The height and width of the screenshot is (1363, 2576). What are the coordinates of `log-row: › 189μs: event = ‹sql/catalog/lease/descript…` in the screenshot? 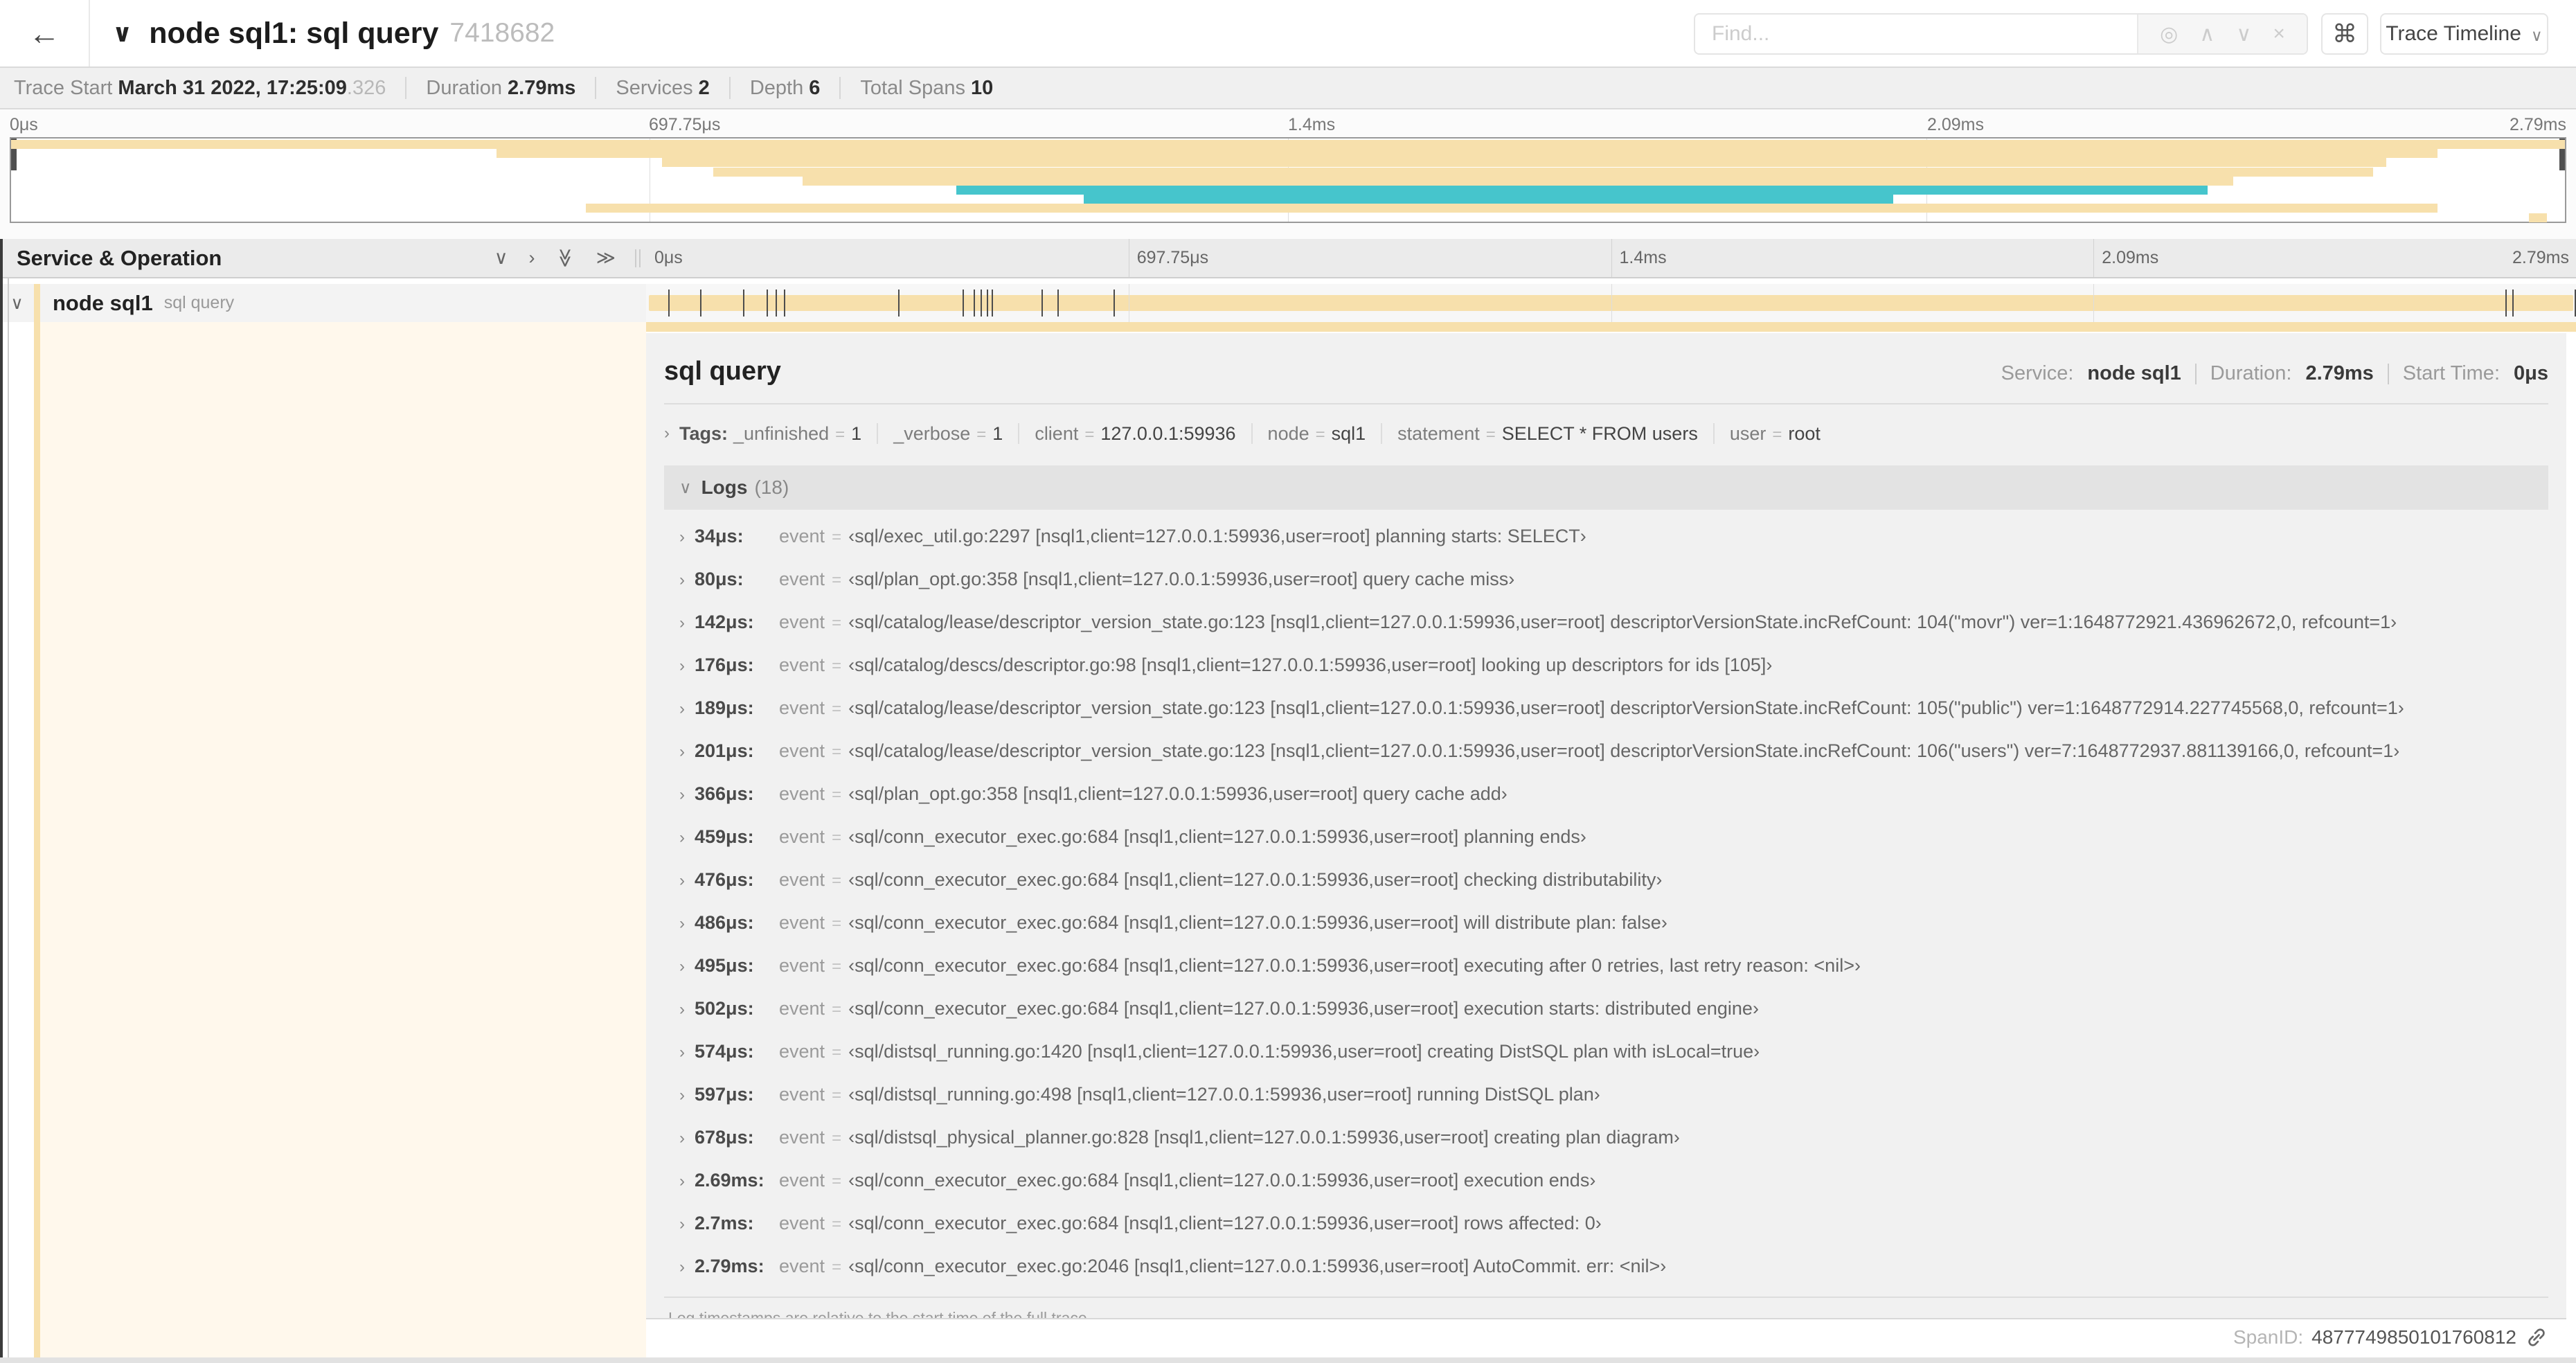 It's located at (1606, 709).